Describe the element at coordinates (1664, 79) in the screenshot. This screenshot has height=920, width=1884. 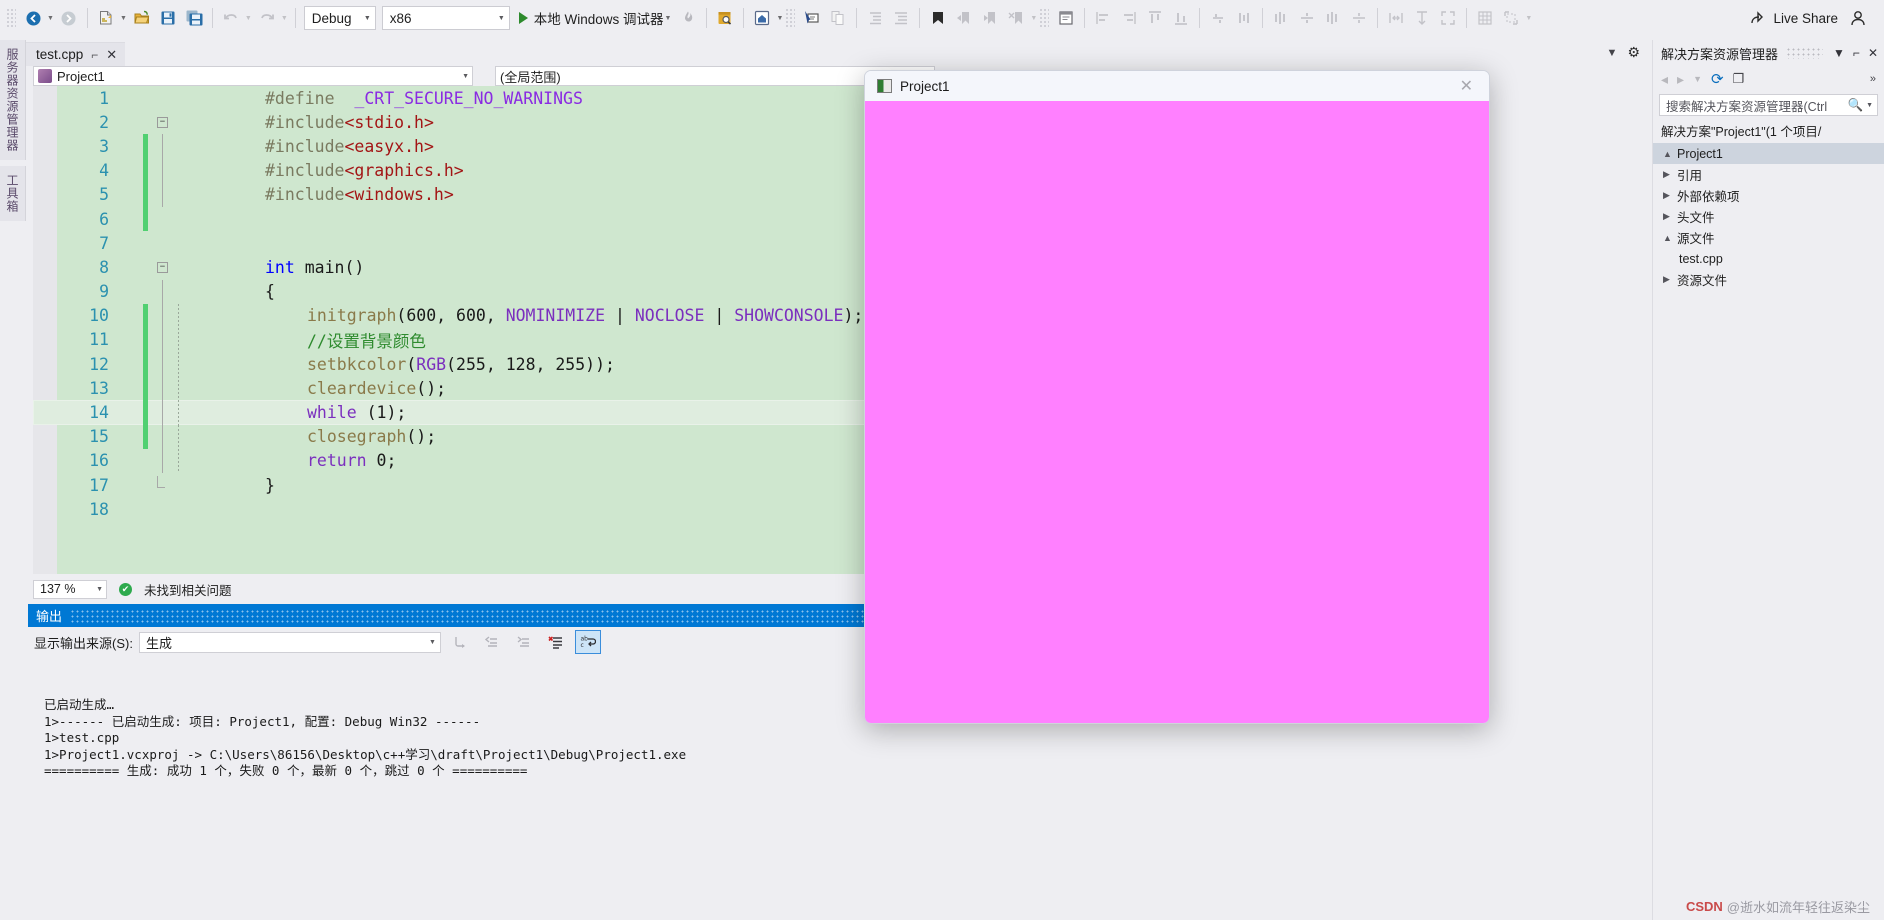
I see `back-arrow-icon: ◂` at that location.